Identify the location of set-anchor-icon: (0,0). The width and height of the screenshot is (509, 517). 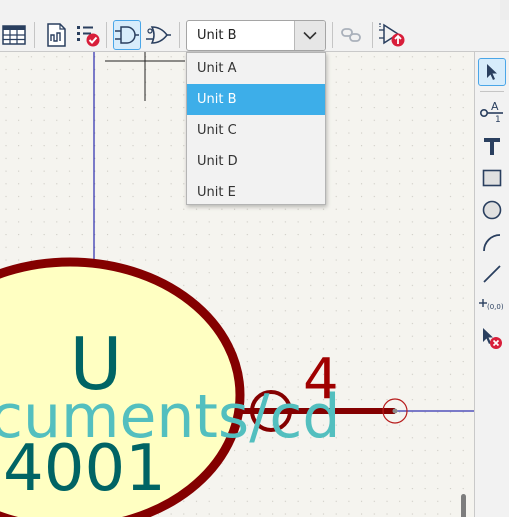
(491, 305).